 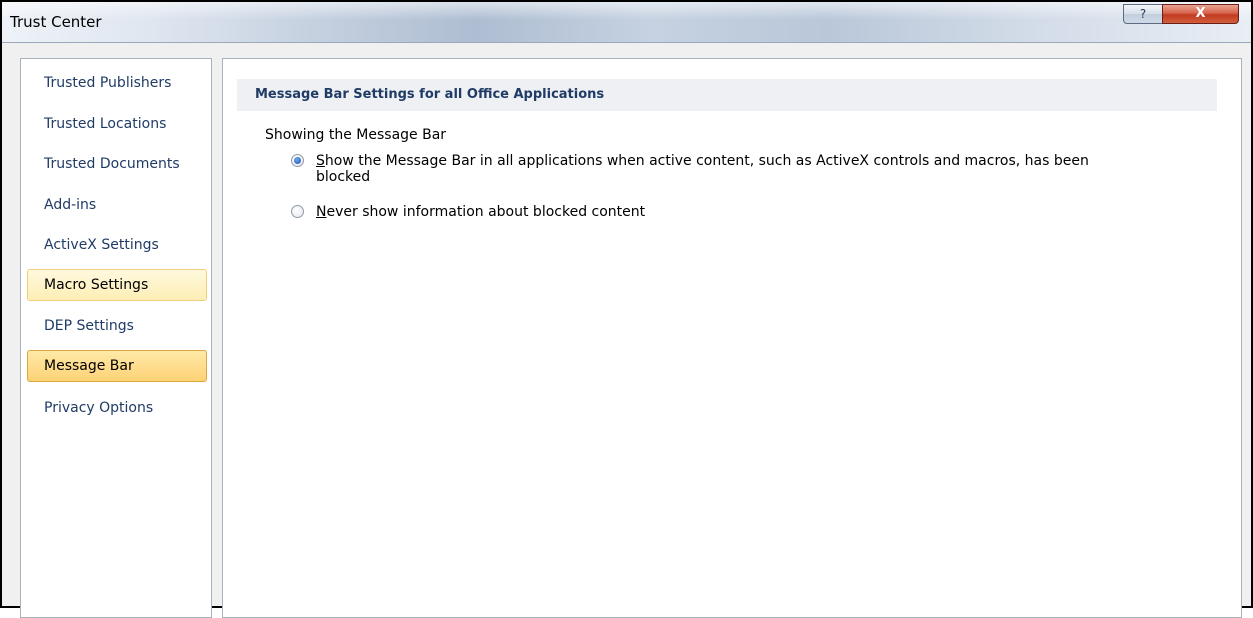 What do you see at coordinates (297, 160) in the screenshot?
I see `radio-button-checked` at bounding box center [297, 160].